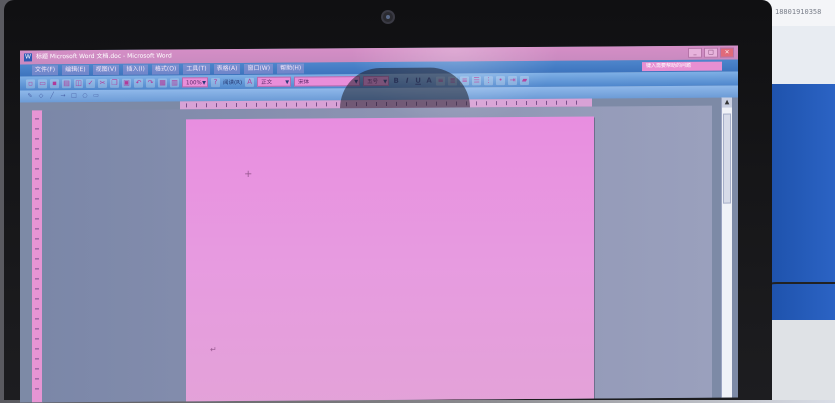 This screenshot has height=403, width=835. What do you see at coordinates (102, 83) in the screenshot?
I see `cut-icon: ✂` at bounding box center [102, 83].